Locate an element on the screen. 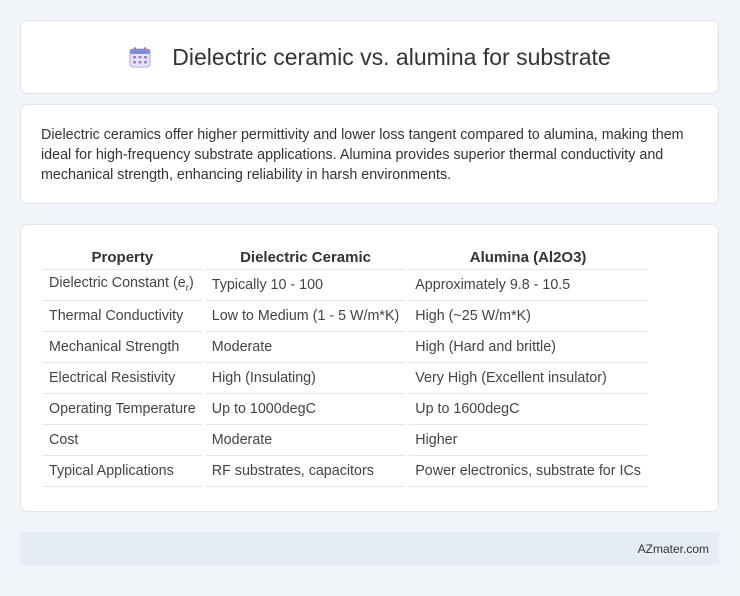  cell-dielectric: Up to 1000degC is located at coordinates (306, 409).